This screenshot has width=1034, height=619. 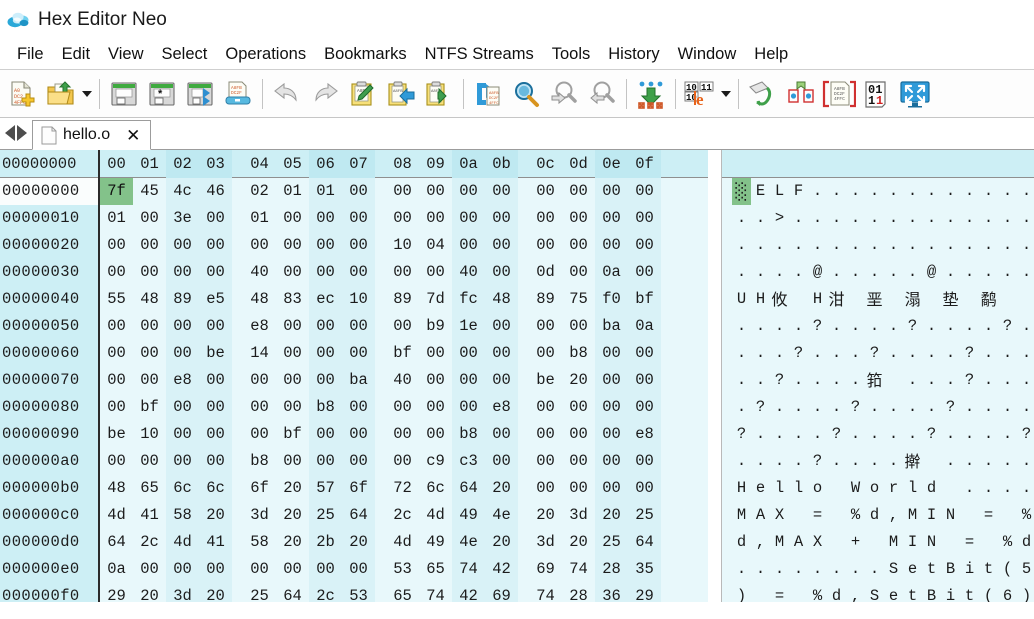 What do you see at coordinates (200, 94) in the screenshot?
I see `save-all-icon` at bounding box center [200, 94].